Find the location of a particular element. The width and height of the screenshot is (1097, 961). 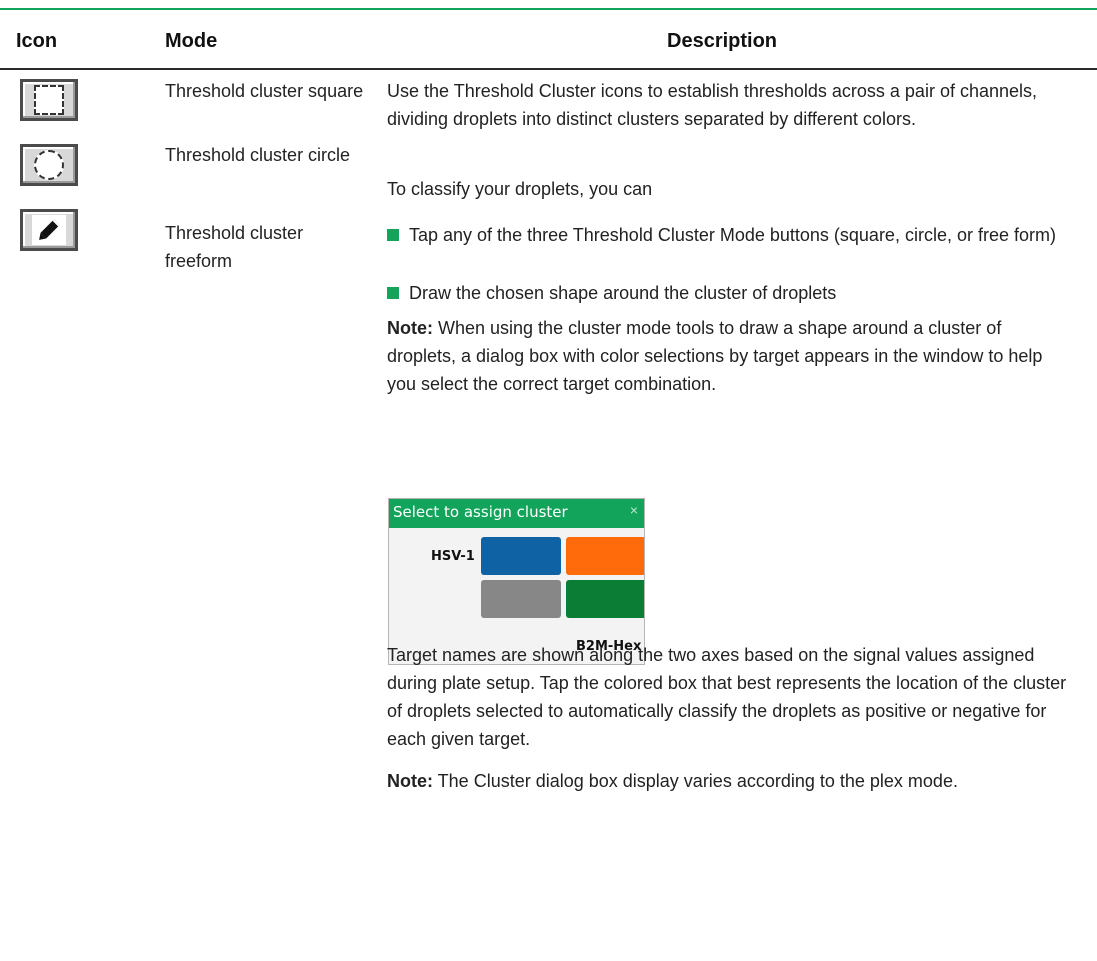

threshold-square-button is located at coordinates (49, 100).